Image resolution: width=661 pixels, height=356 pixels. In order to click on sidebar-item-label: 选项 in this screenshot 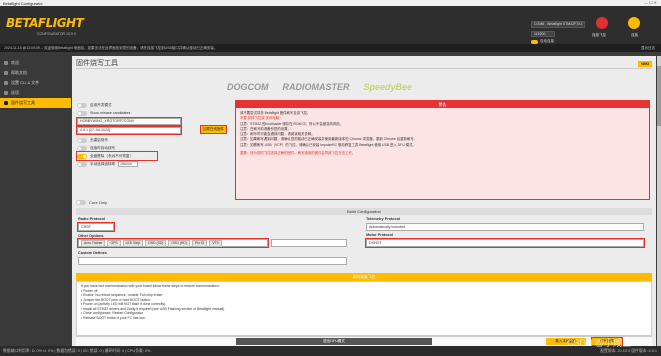, I will do `click(15, 92)`.